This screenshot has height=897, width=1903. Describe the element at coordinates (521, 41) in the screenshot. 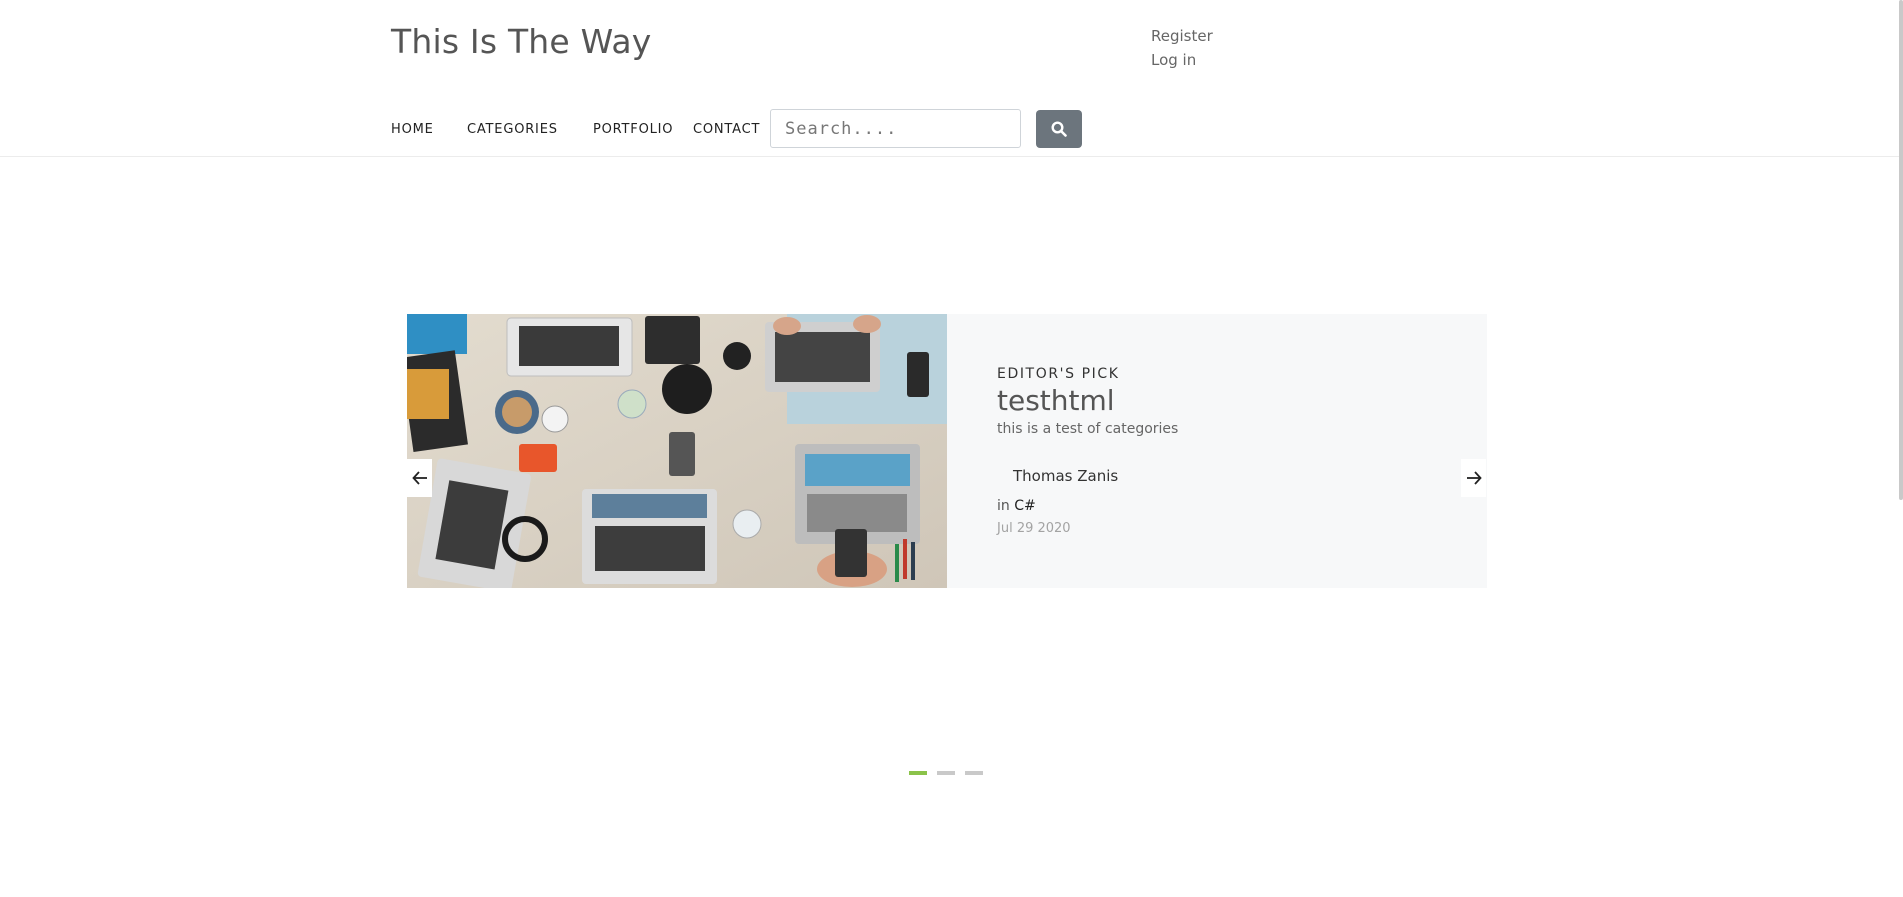

I see `site-title: This Is The Way` at that location.